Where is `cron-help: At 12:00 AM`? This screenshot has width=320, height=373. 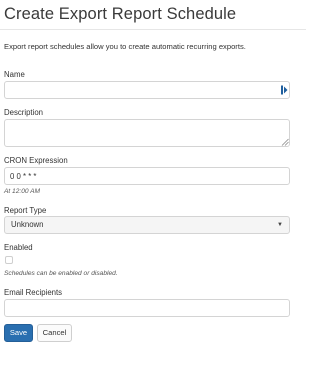
cron-help: At 12:00 AM is located at coordinates (22, 191).